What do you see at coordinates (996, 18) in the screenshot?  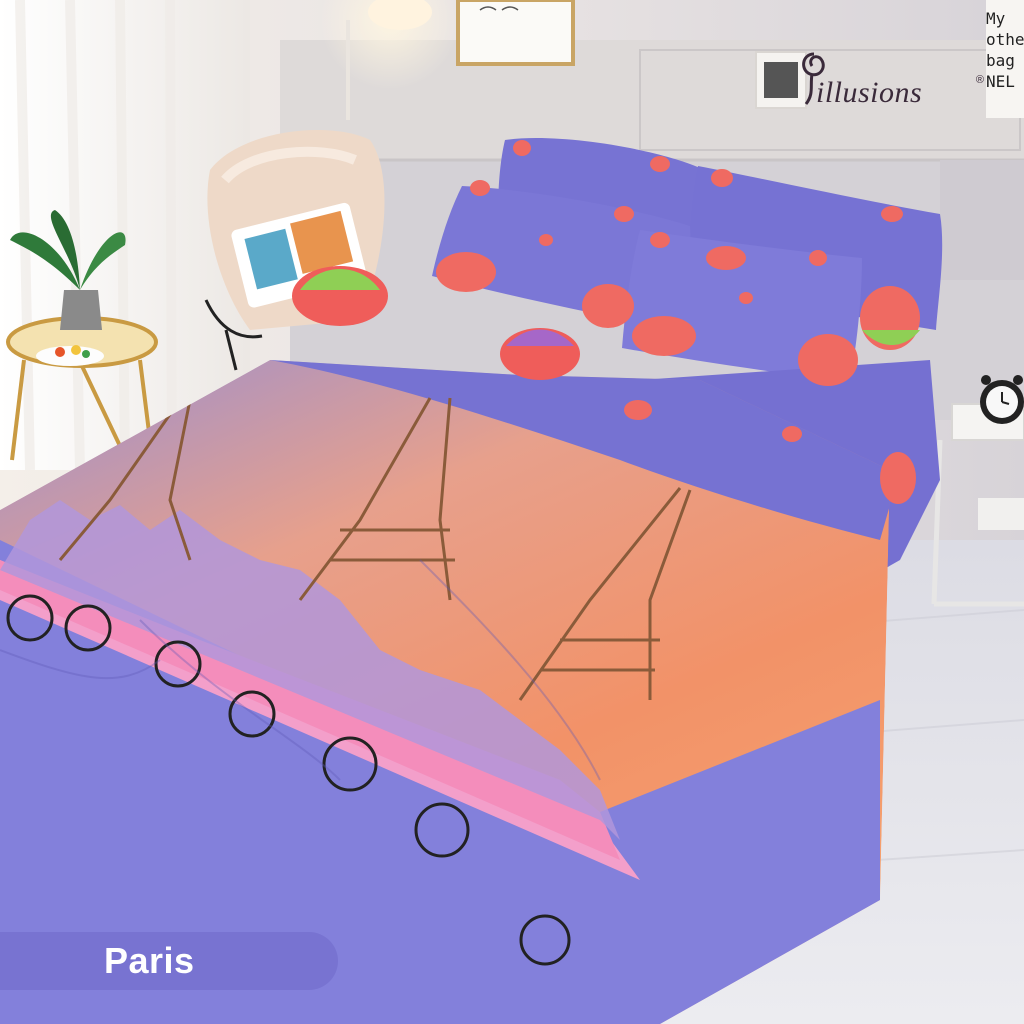 I see `wall-note-line: My` at bounding box center [996, 18].